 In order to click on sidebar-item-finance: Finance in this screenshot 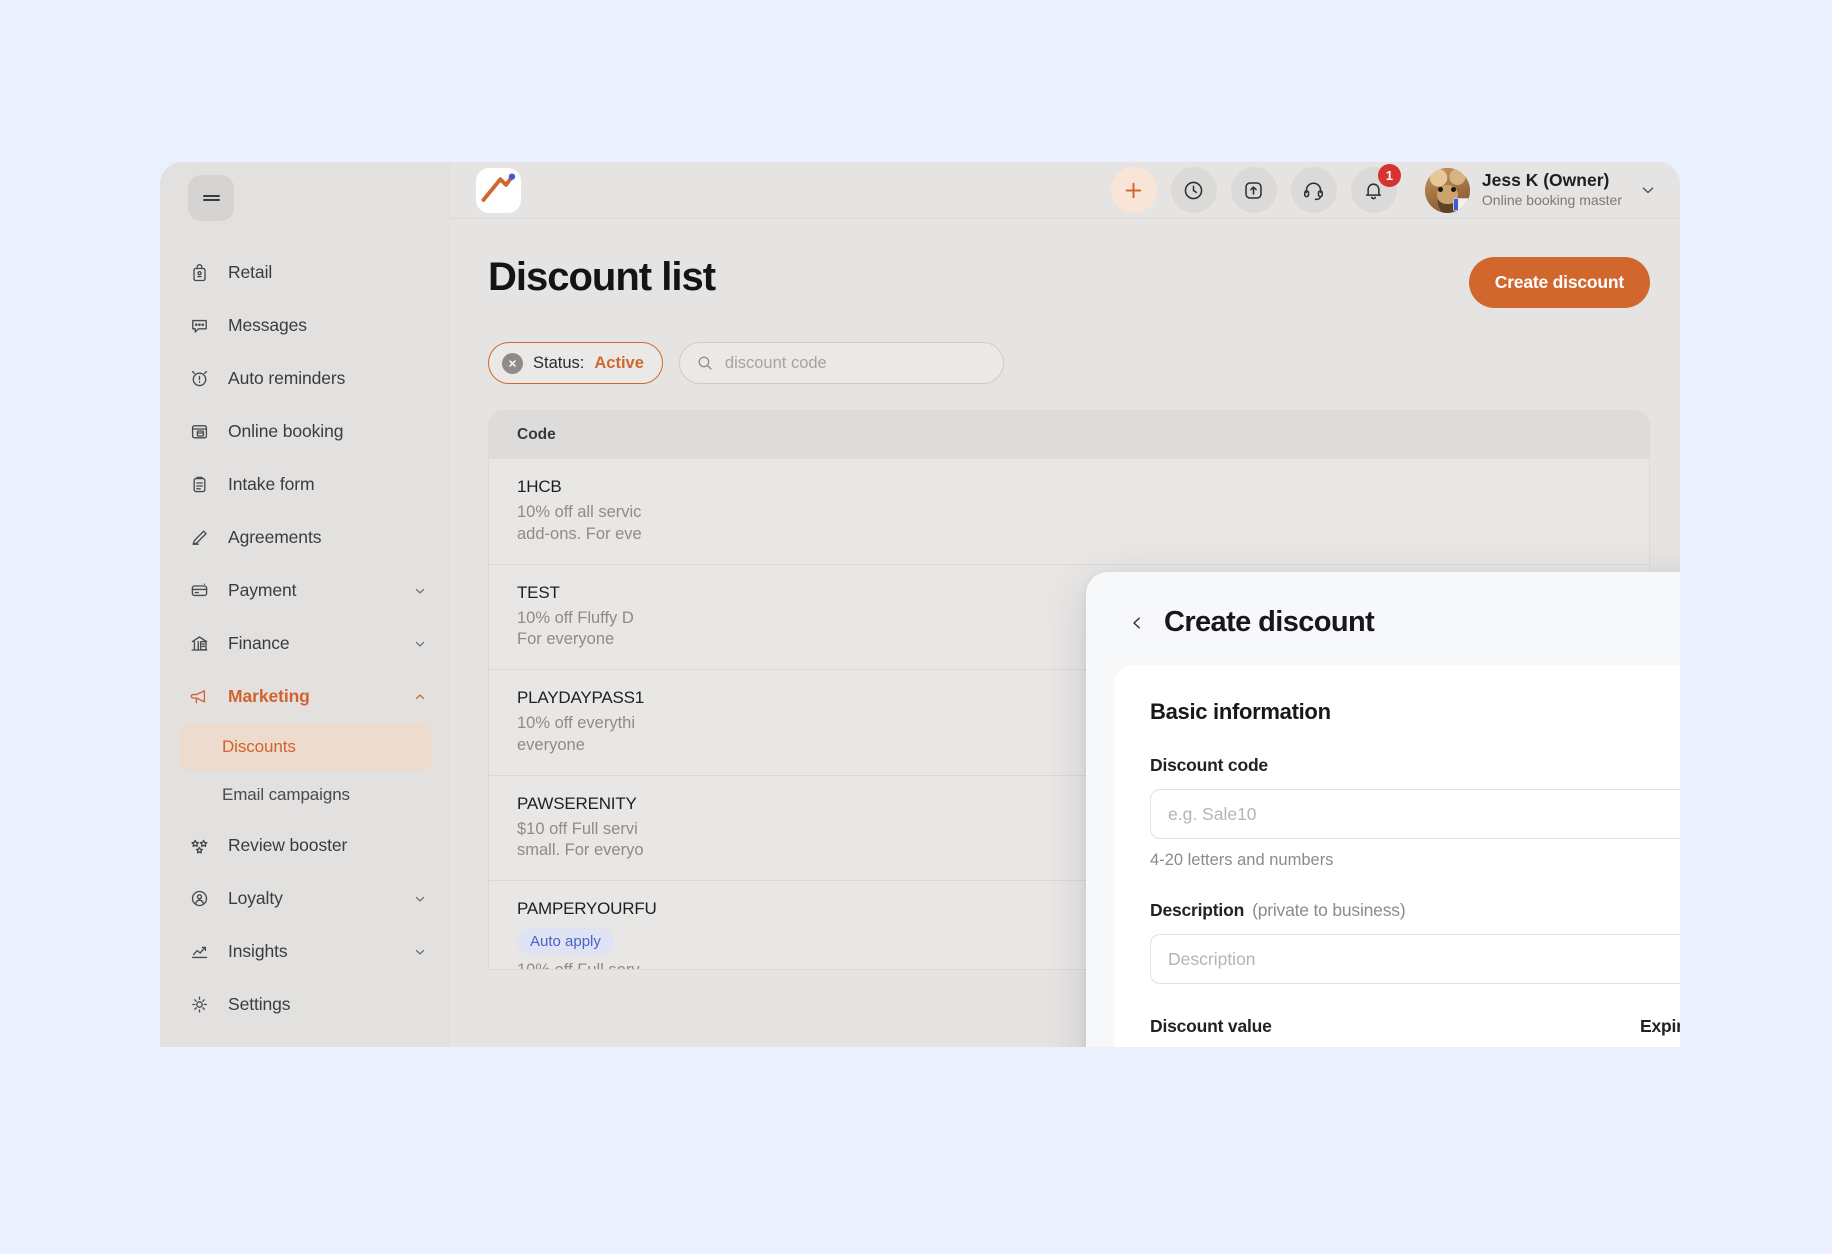, I will do `click(305, 643)`.